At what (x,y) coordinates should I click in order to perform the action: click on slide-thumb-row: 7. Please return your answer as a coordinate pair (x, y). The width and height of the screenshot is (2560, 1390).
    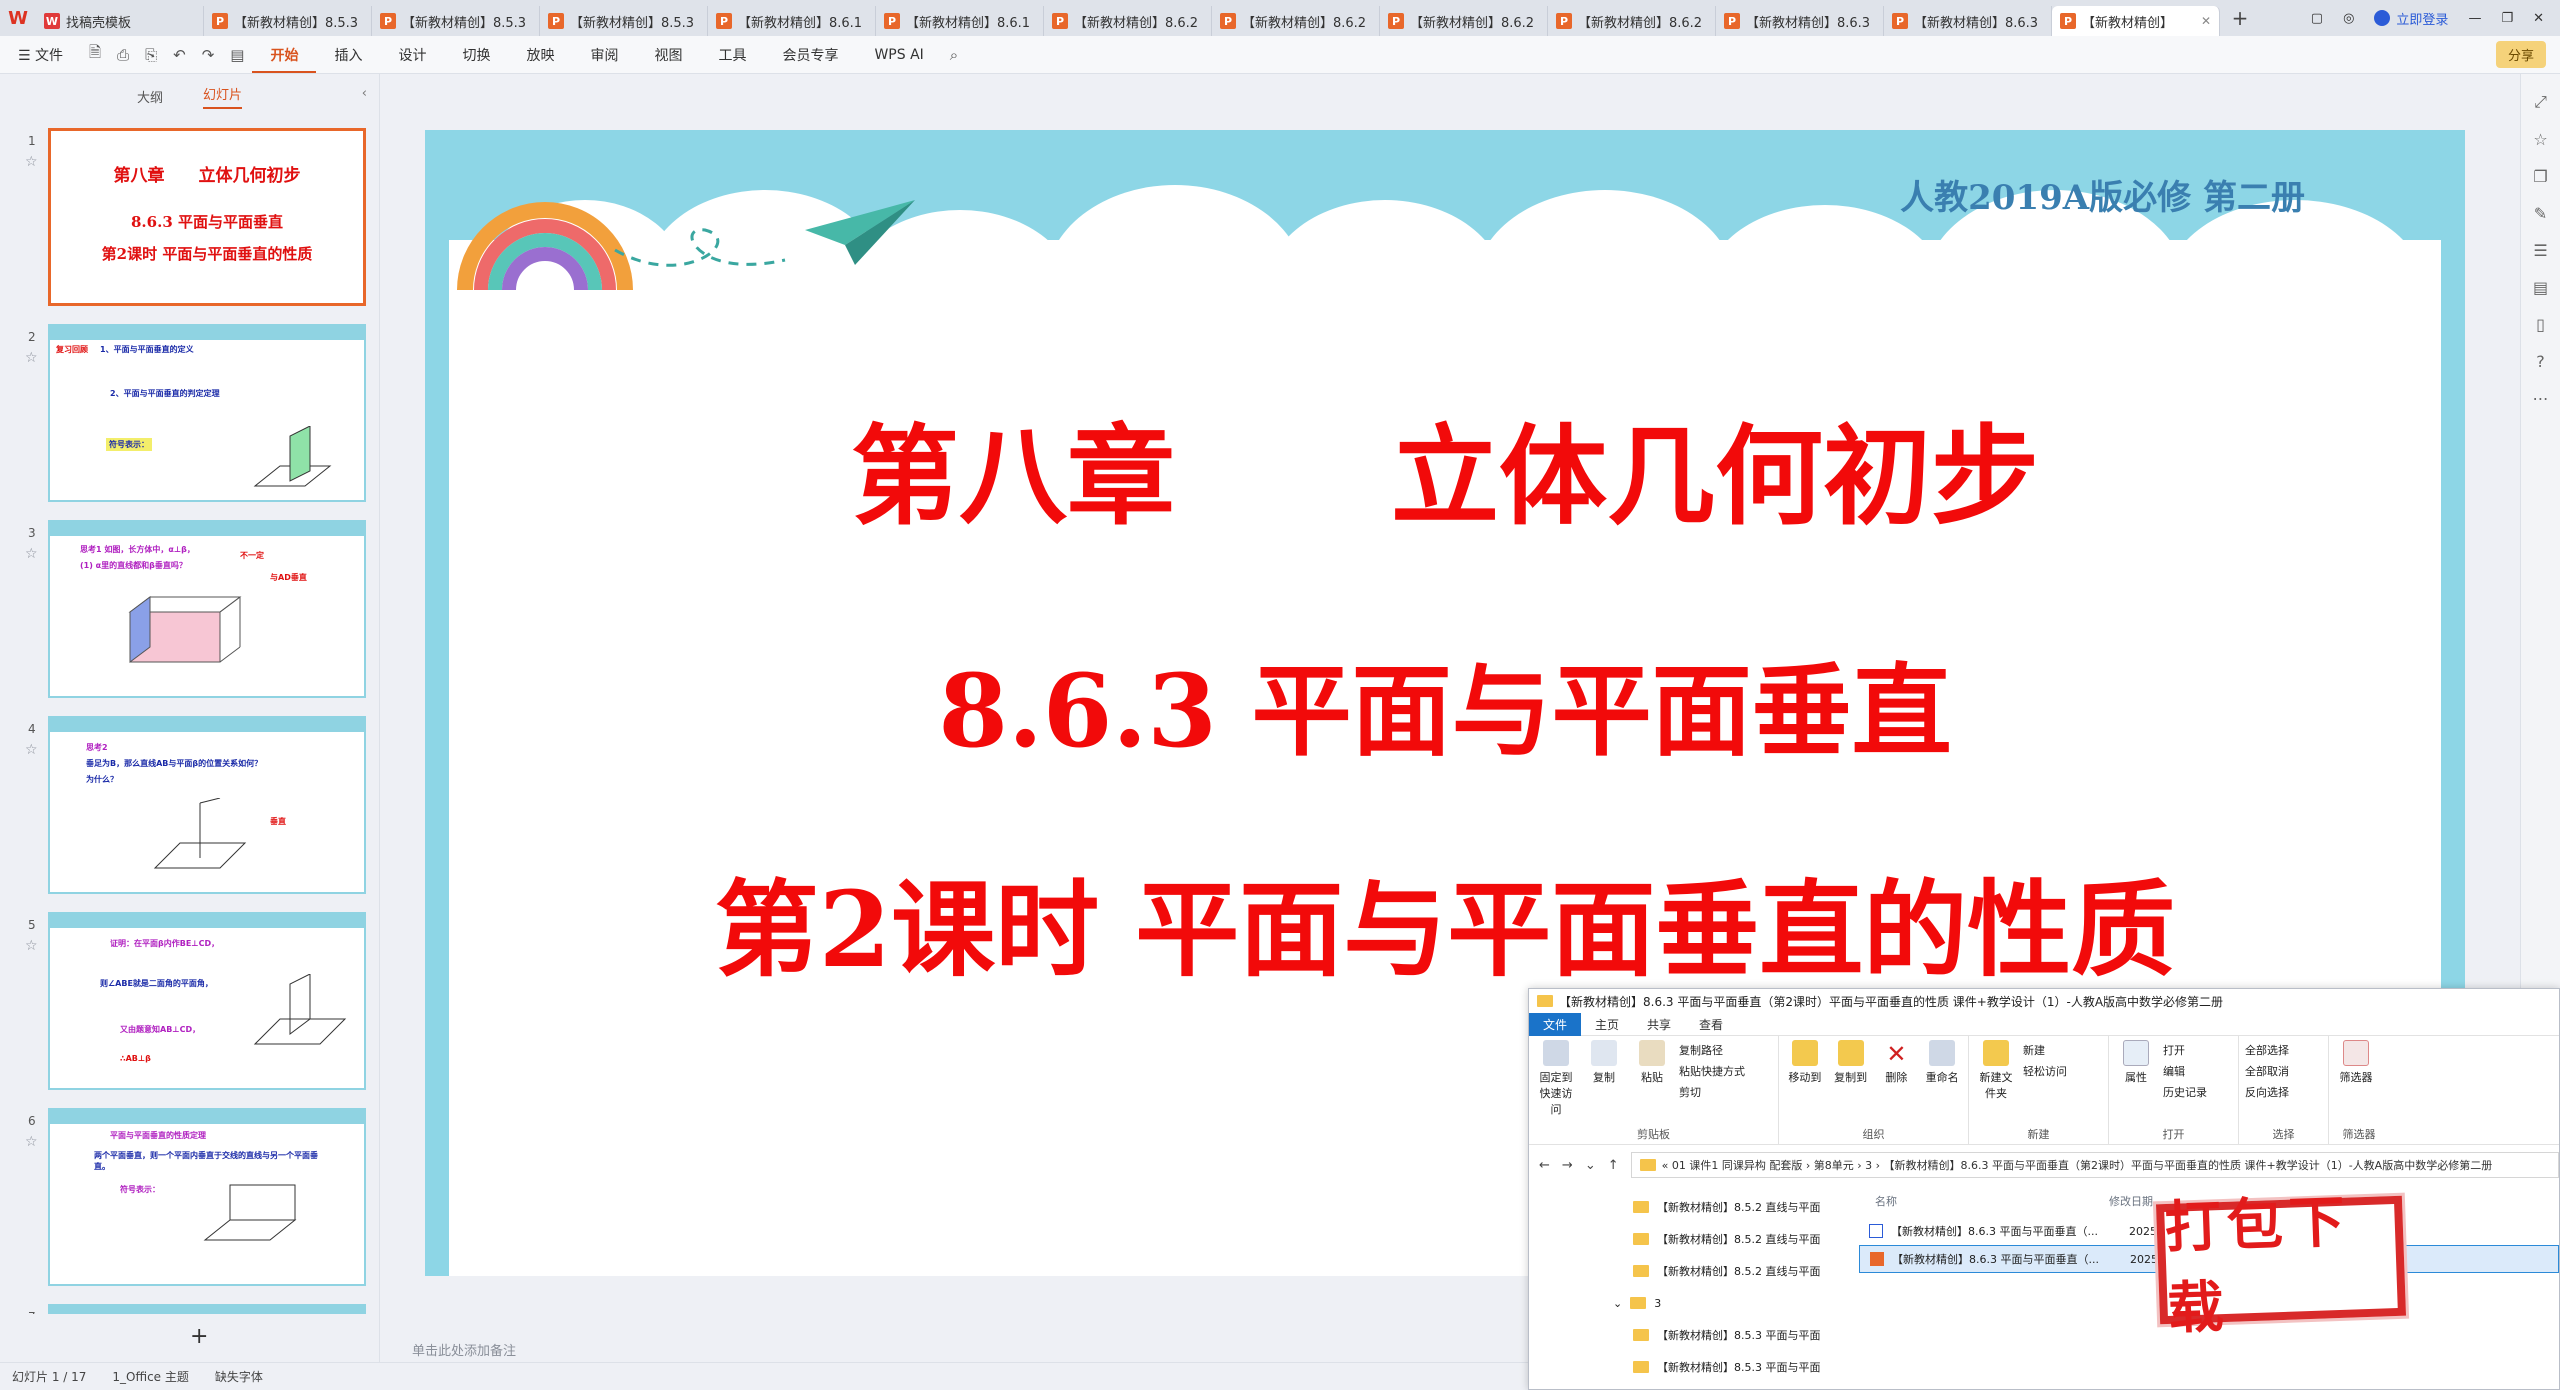
    Looking at the image, I should click on (190, 1309).